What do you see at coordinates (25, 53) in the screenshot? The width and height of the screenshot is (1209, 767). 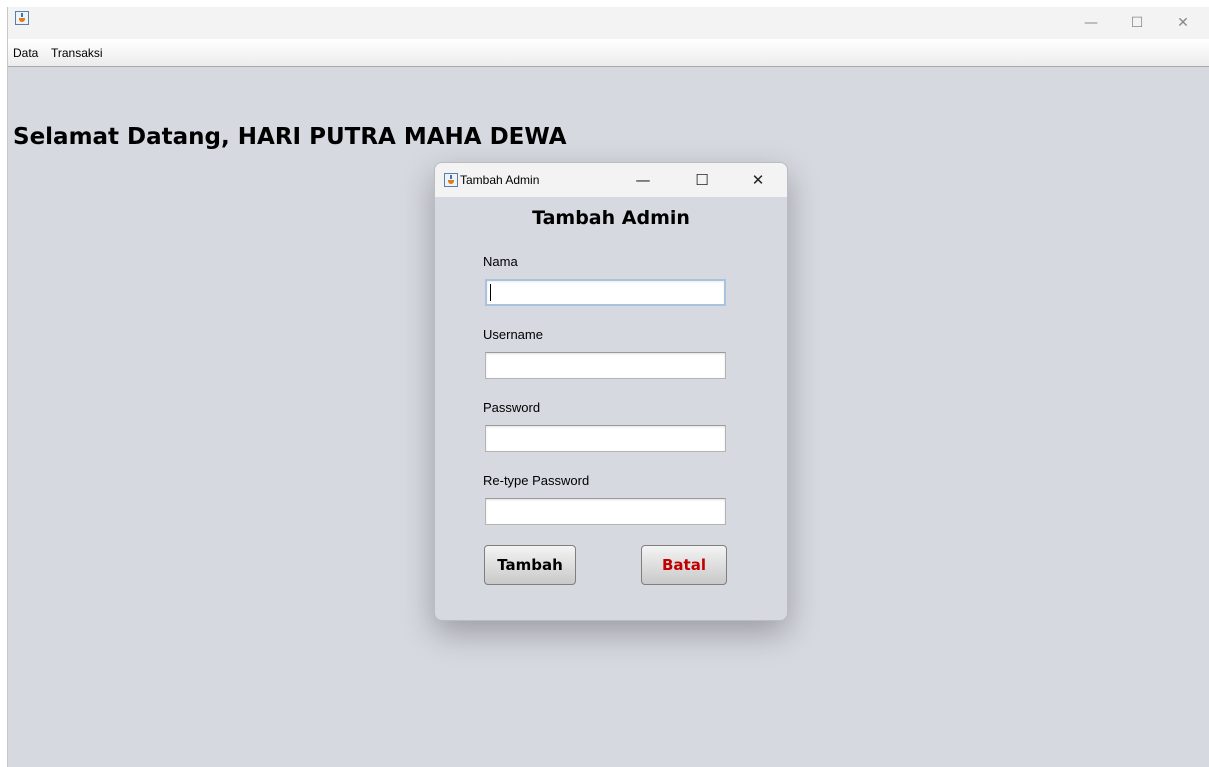 I see `menu-data: Data` at bounding box center [25, 53].